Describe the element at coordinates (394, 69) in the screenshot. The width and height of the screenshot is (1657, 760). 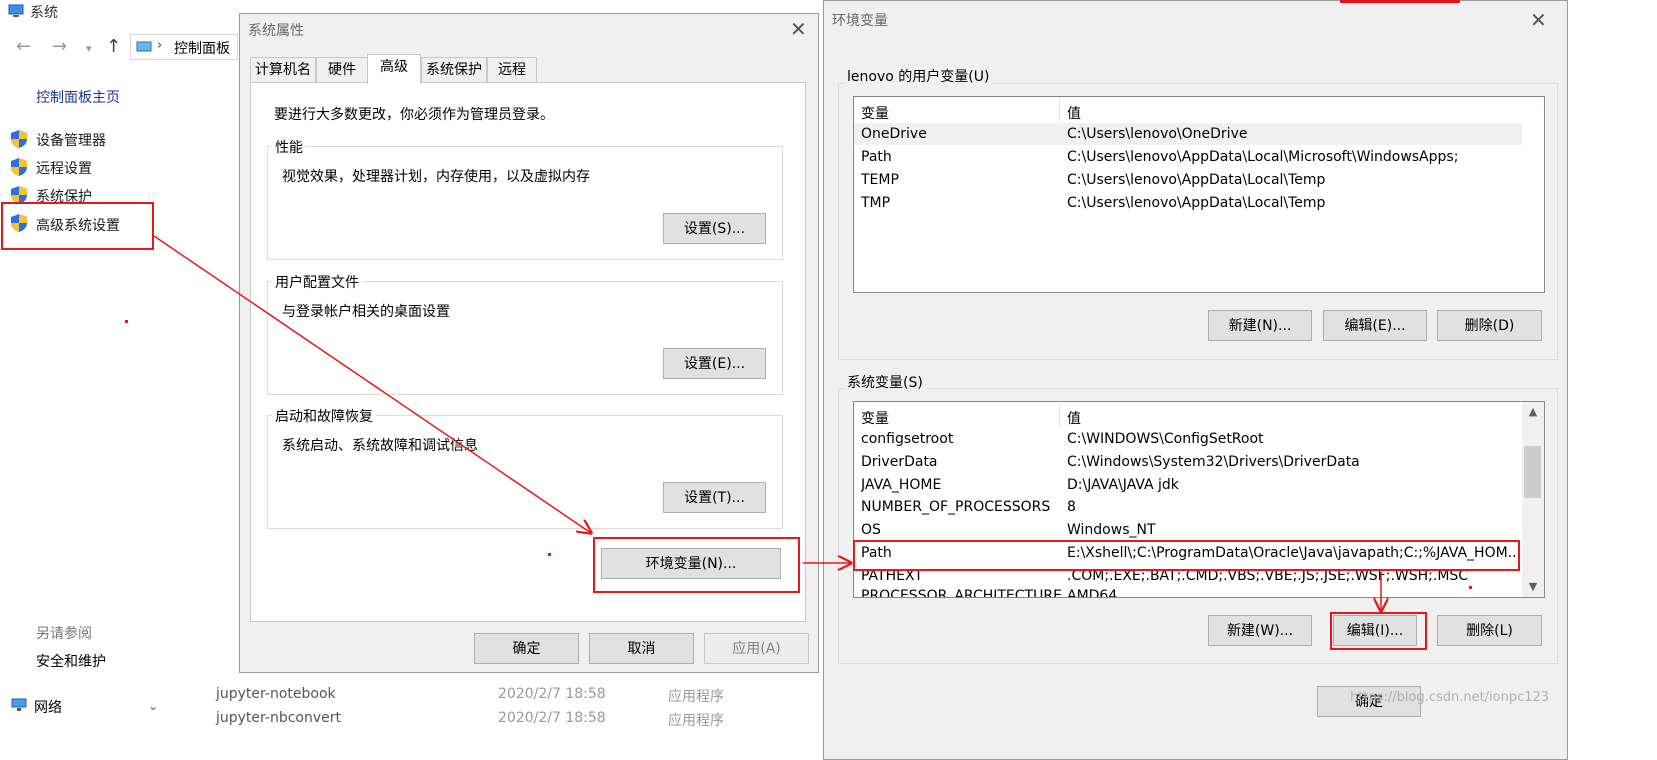
I see `tab-advanced: 高级` at that location.